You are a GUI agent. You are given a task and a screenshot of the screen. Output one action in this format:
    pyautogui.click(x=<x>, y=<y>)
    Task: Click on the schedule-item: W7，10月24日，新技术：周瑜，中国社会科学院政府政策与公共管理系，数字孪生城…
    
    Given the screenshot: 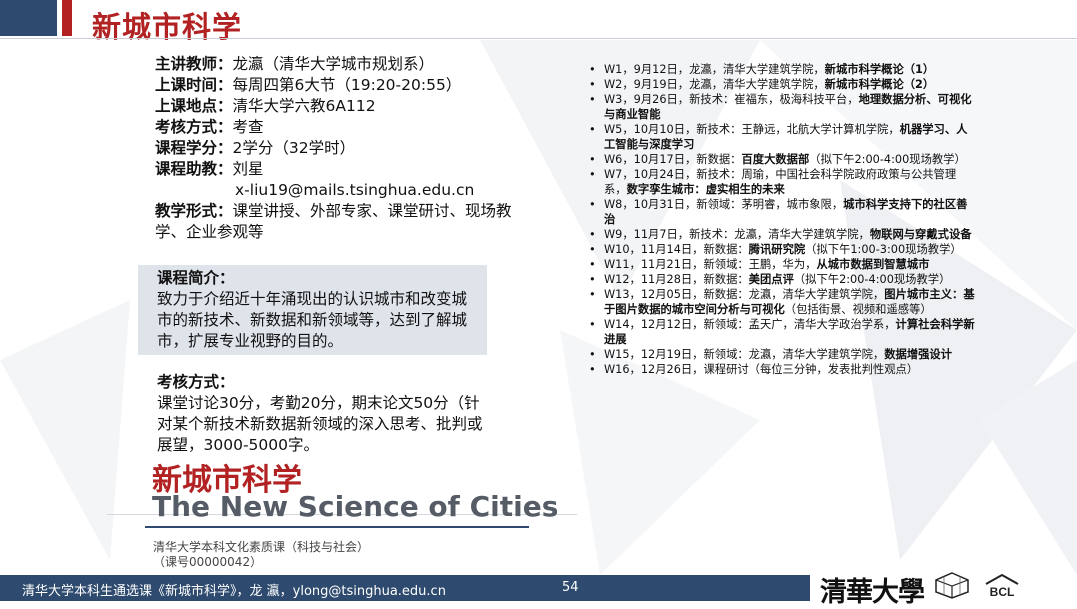 What is the action you would take?
    pyautogui.click(x=783, y=182)
    